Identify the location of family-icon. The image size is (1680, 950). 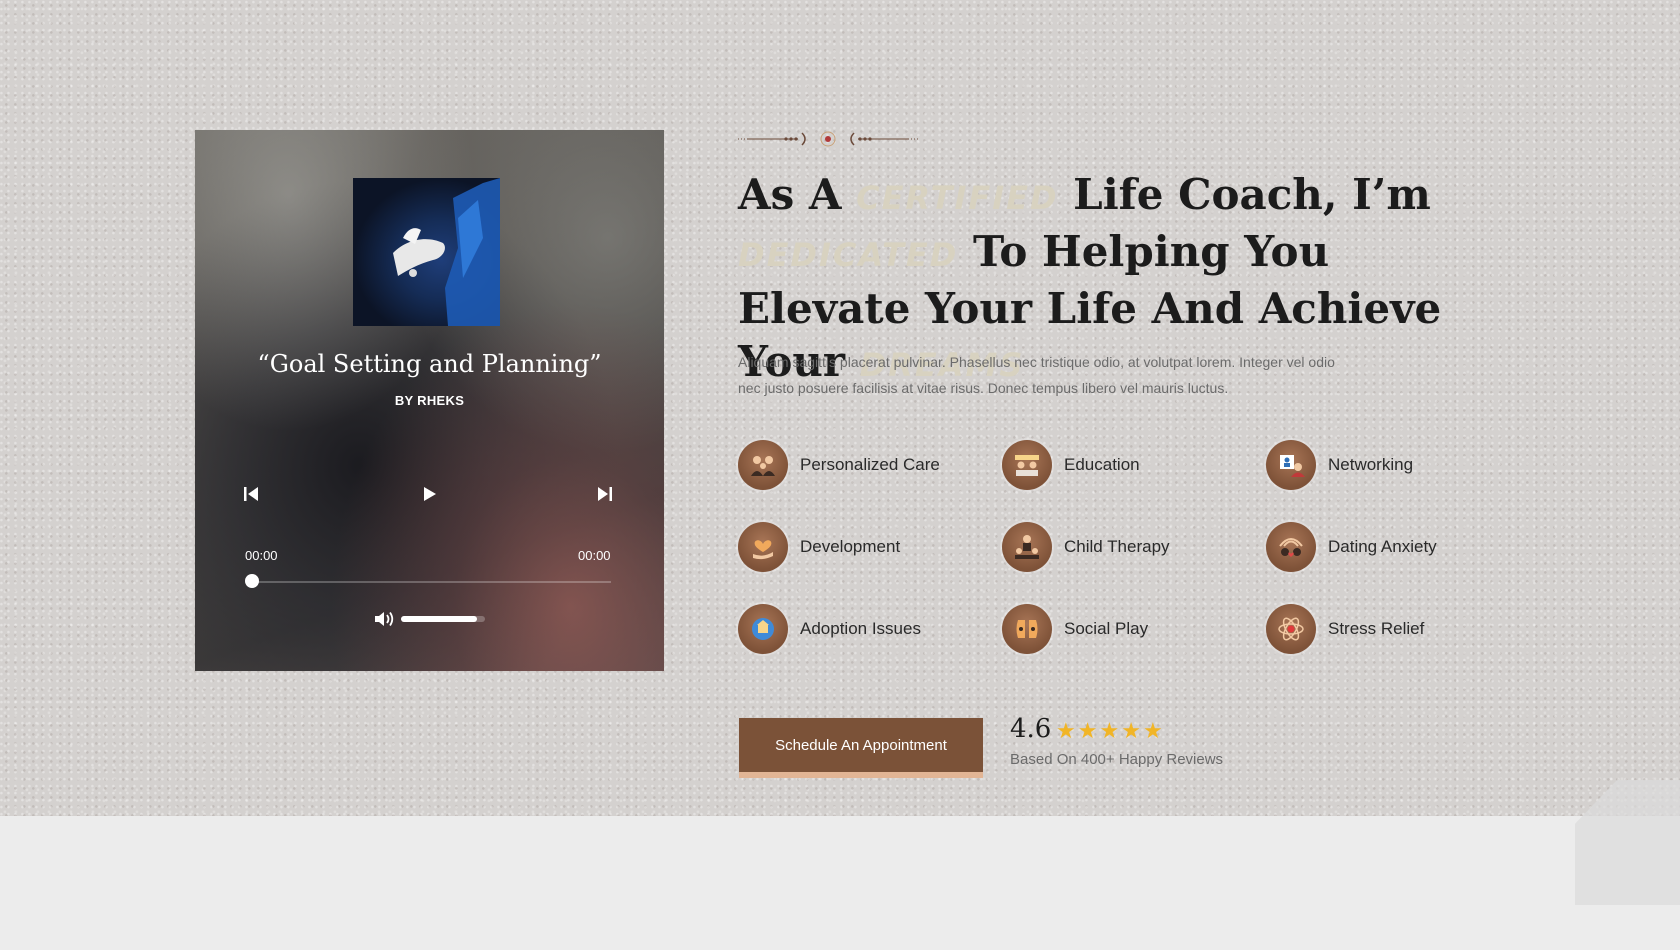
(763, 465).